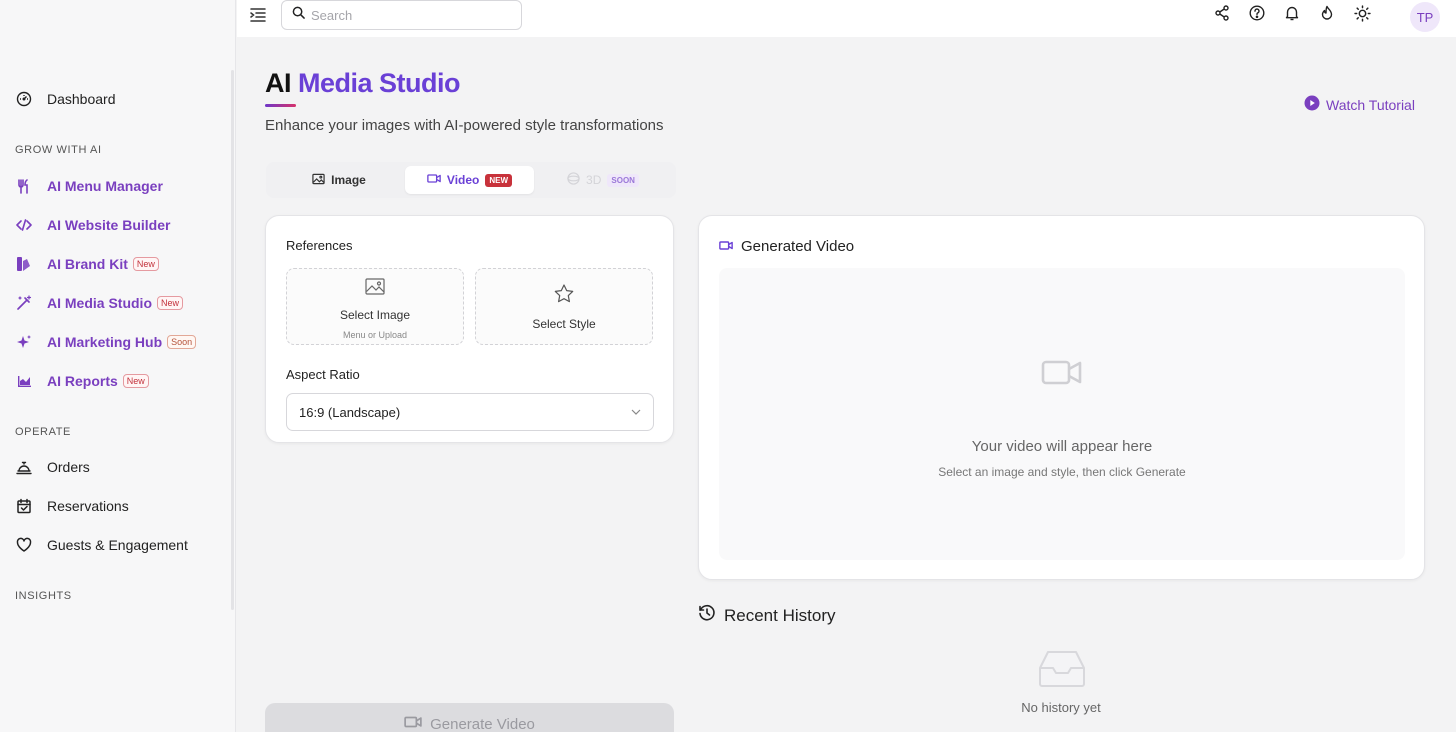  What do you see at coordinates (463, 180) in the screenshot?
I see `tab-label: Video` at bounding box center [463, 180].